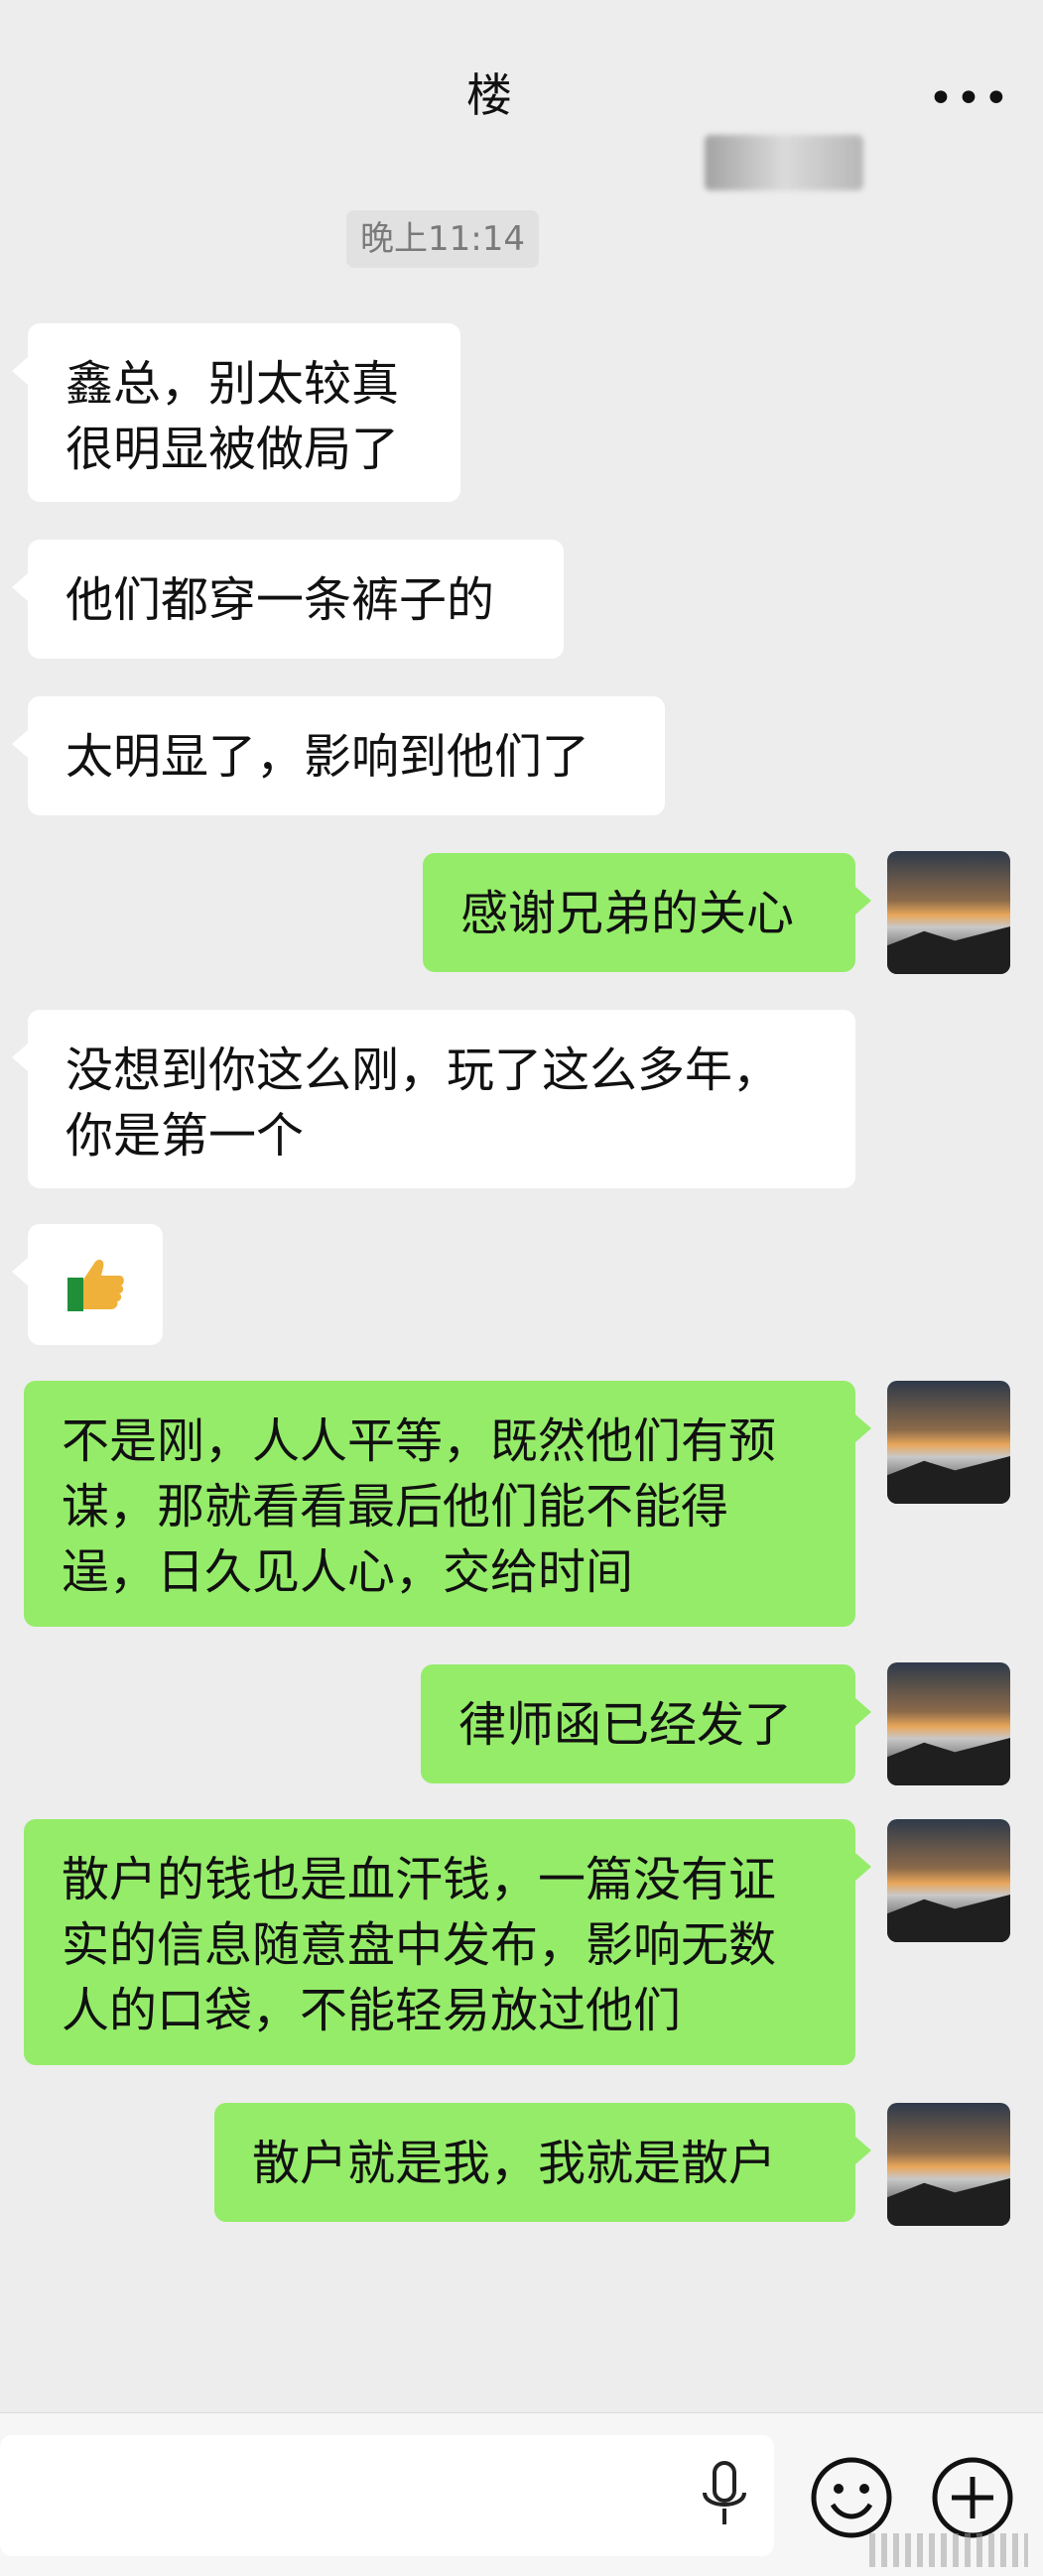 Image resolution: width=1043 pixels, height=2576 pixels. I want to click on chat-title: 楼, so click(607, 128).